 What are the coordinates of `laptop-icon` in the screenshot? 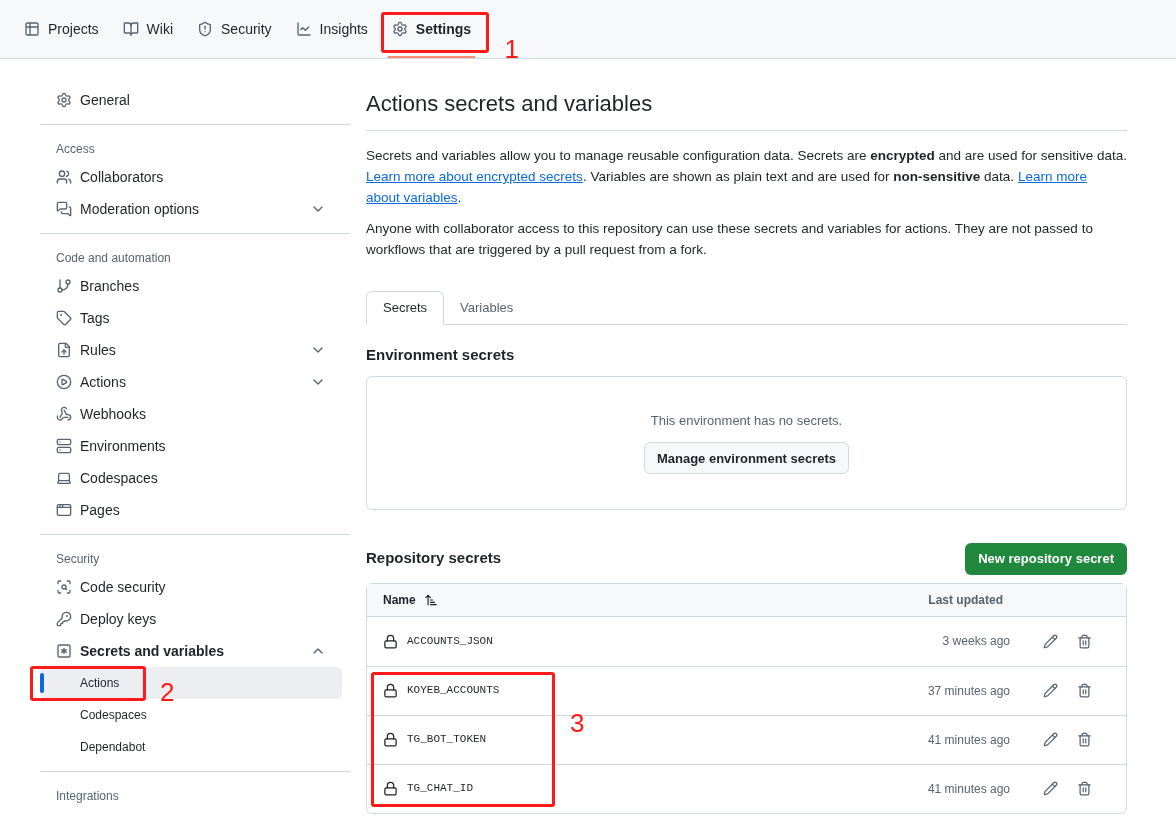 It's located at (64, 478).